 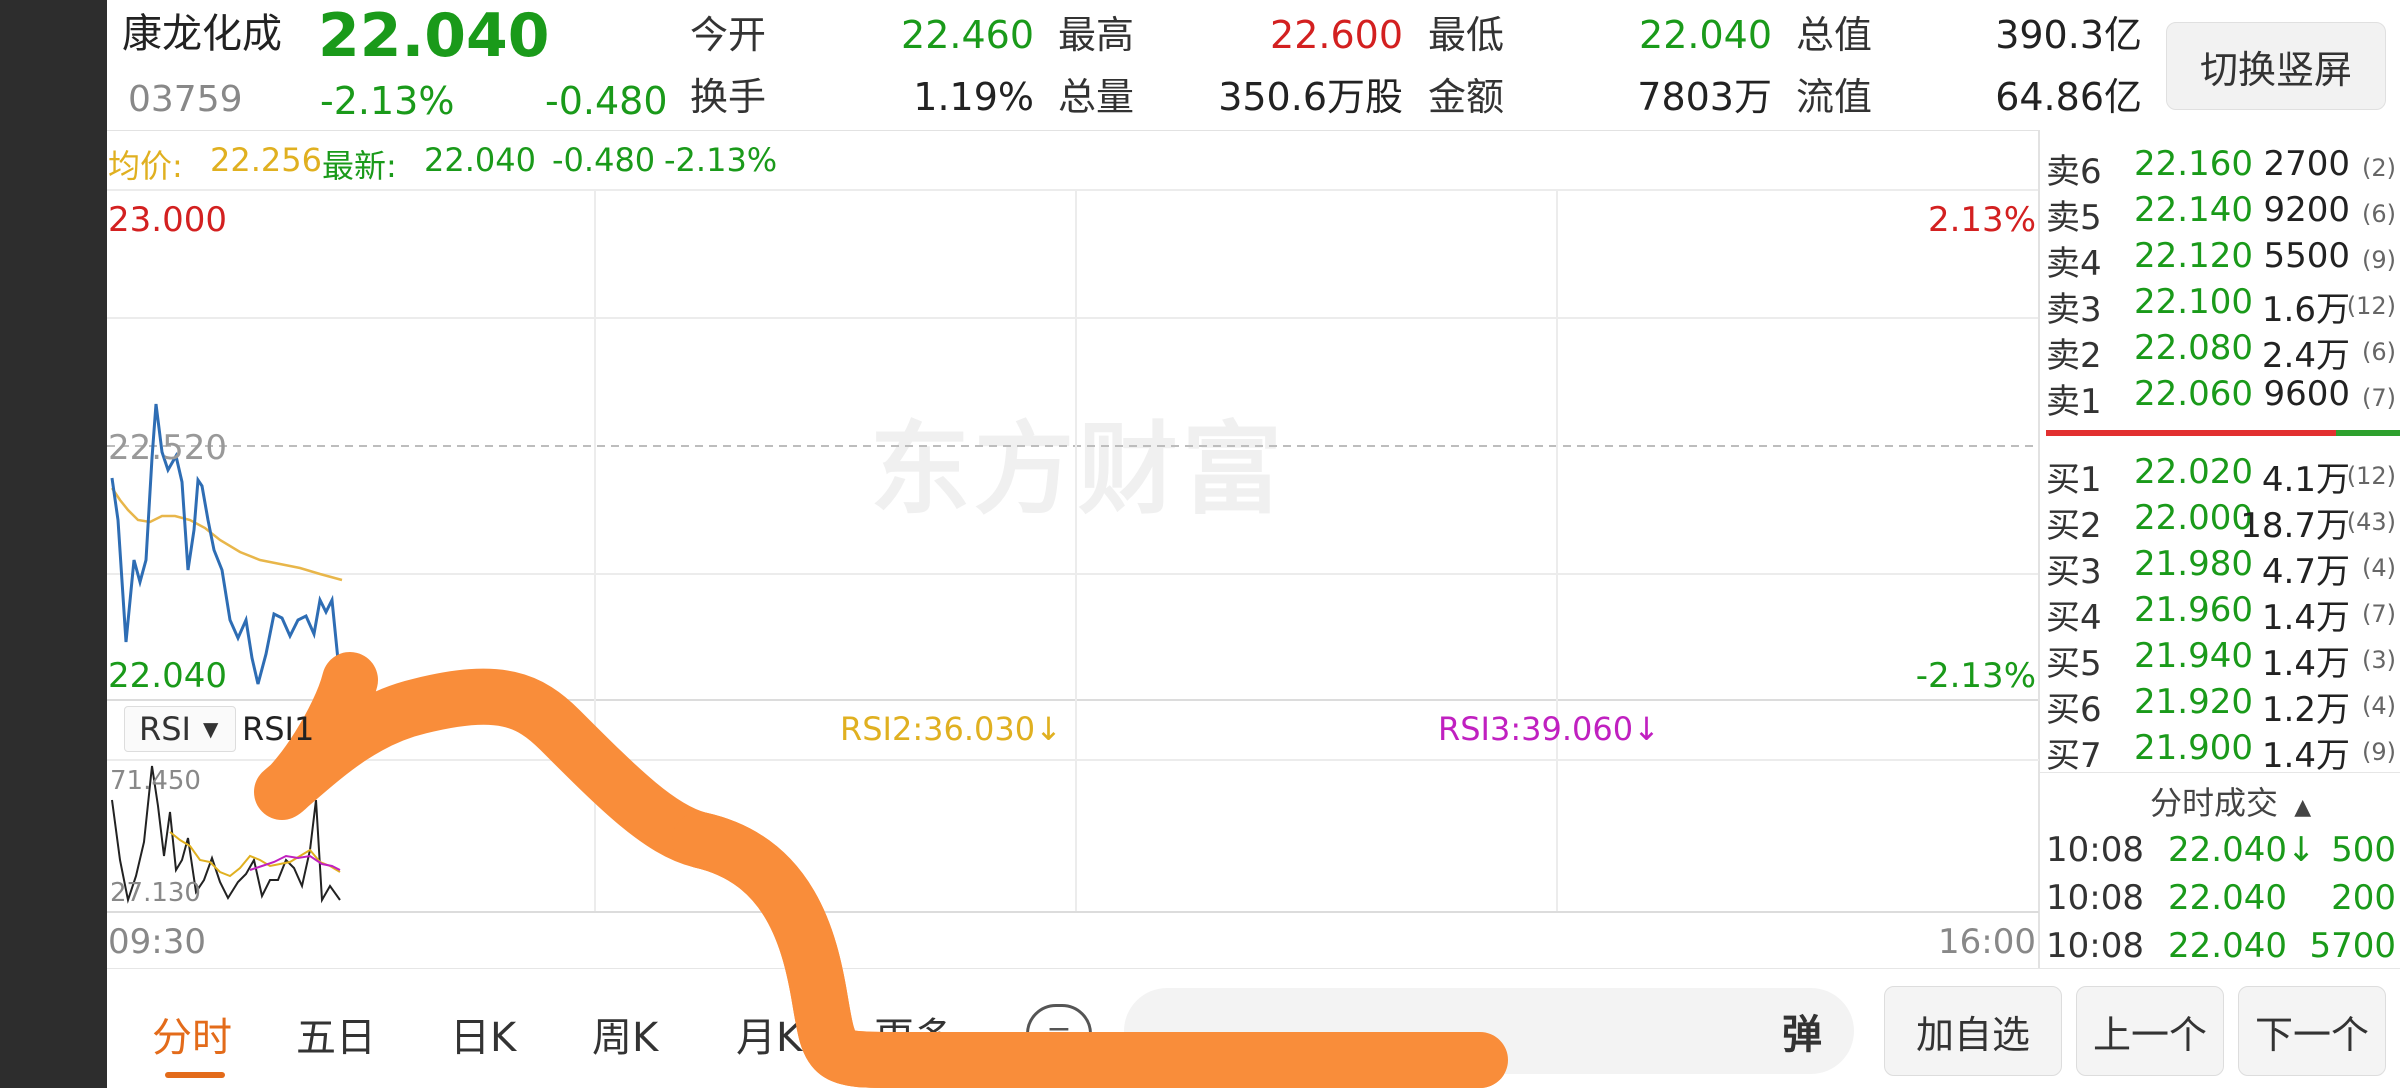 What do you see at coordinates (2193, 610) in the screenshot?
I see `buy-price: 21.960` at bounding box center [2193, 610].